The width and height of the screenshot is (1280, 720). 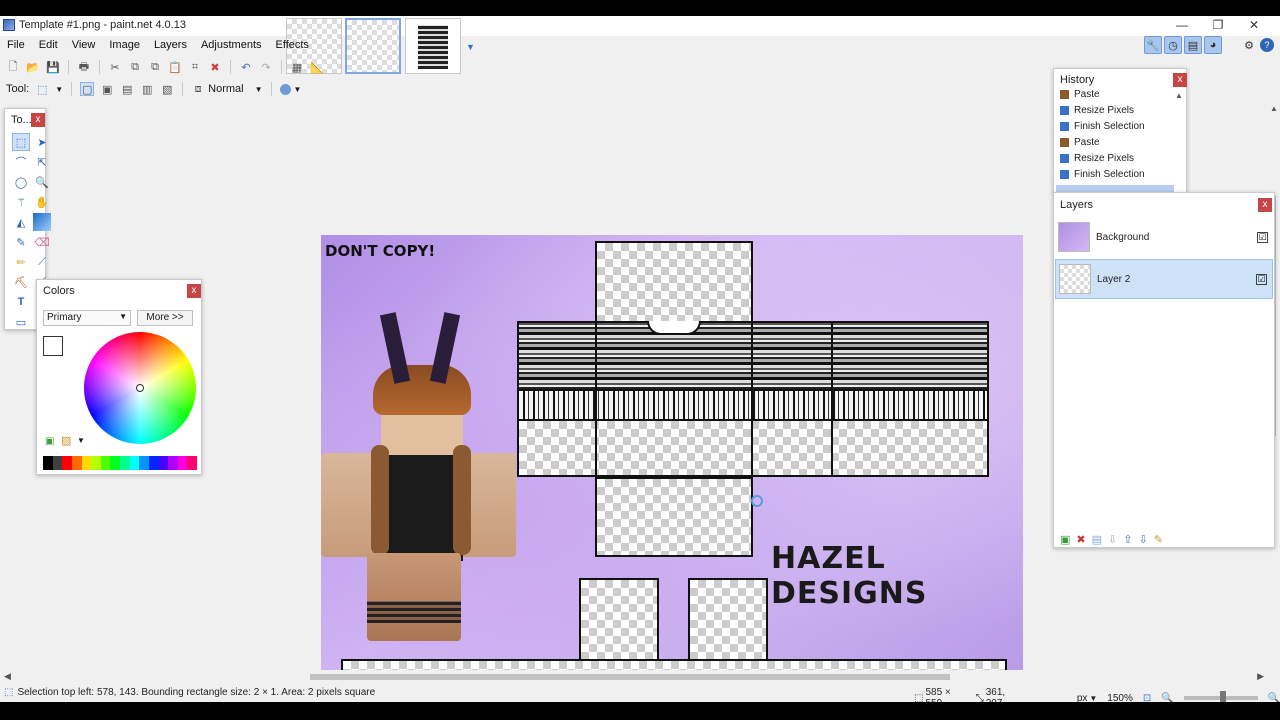 I want to click on menu-layers: Layers, so click(x=170, y=46).